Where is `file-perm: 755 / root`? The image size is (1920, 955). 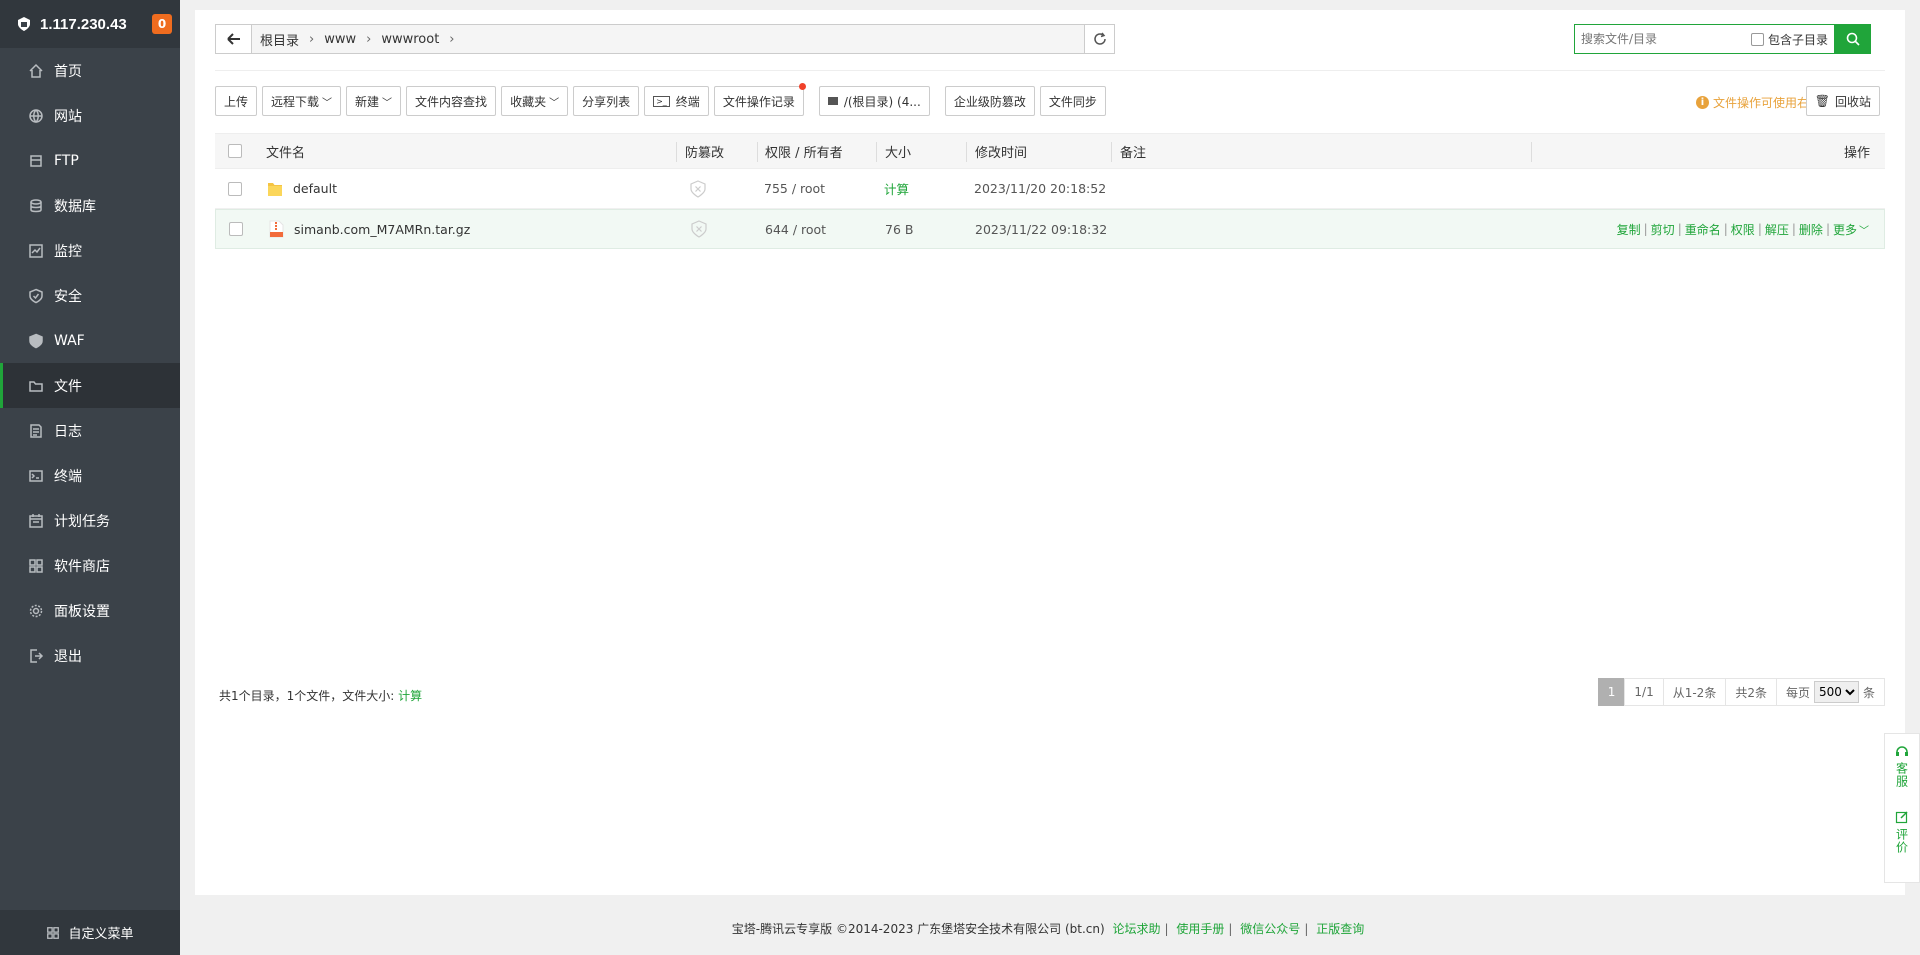 file-perm: 755 / root is located at coordinates (794, 188).